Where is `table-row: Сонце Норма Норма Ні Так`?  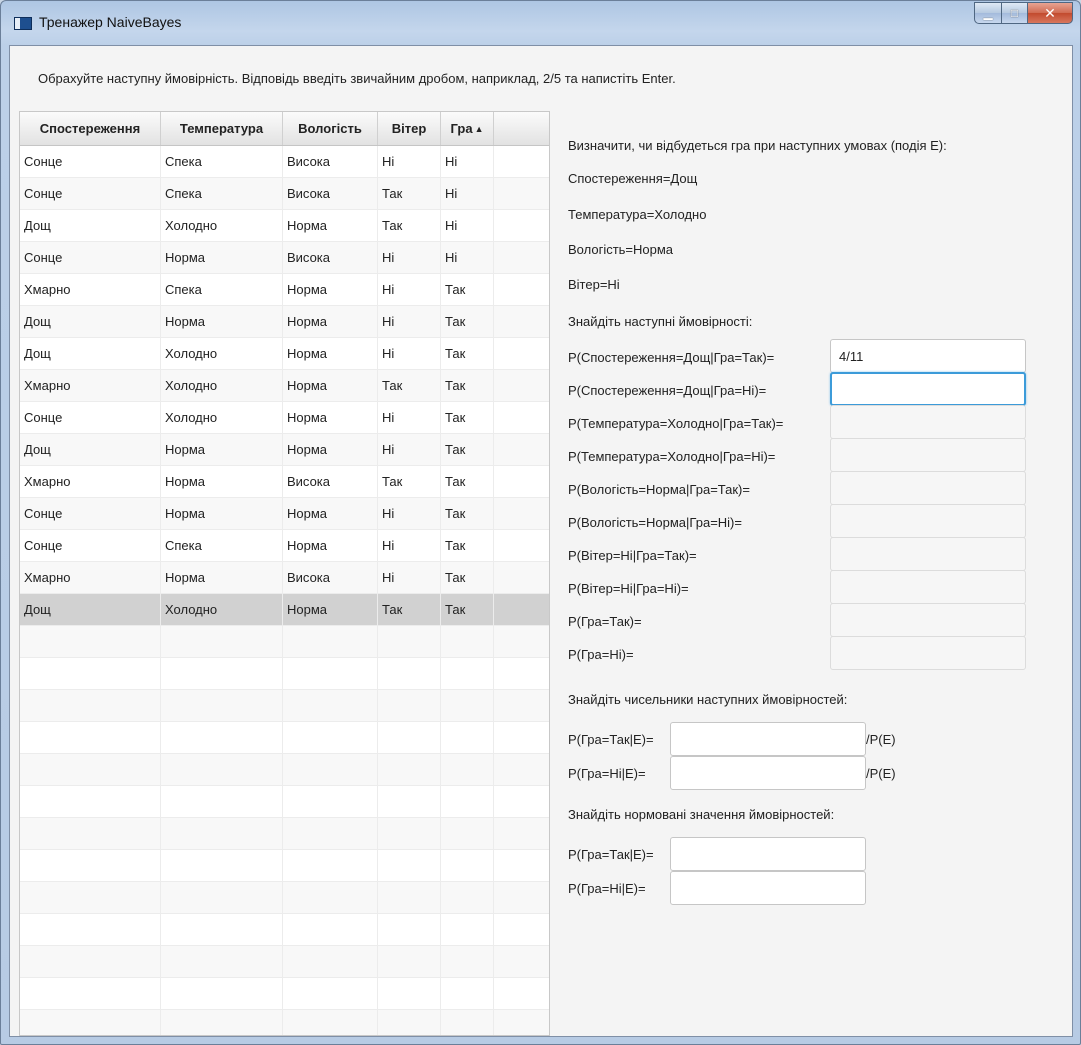 table-row: Сонце Норма Норма Ні Так is located at coordinates (284, 514).